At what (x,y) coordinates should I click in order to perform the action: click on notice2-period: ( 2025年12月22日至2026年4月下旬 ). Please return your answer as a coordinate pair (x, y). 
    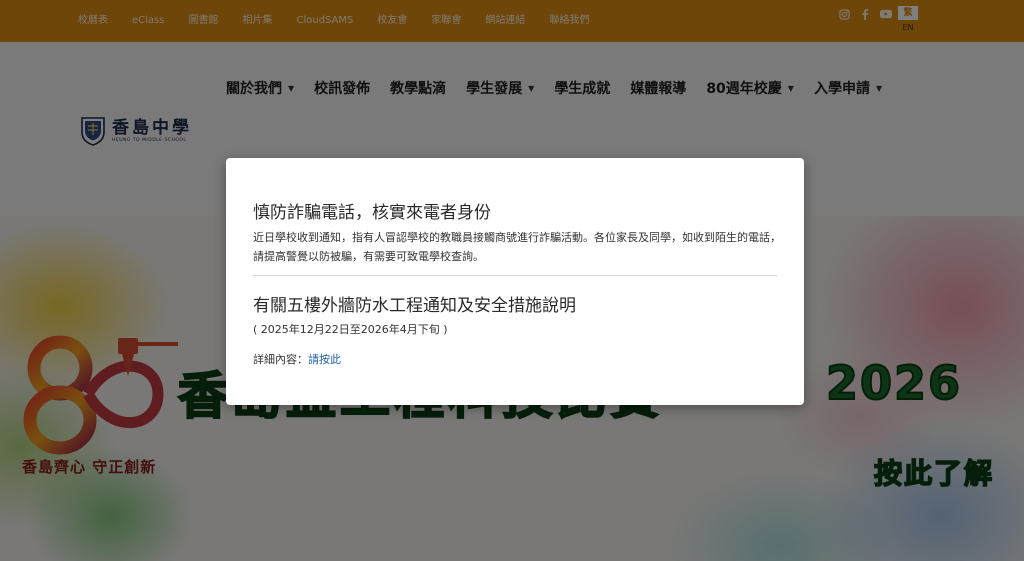
    Looking at the image, I should click on (350, 329).